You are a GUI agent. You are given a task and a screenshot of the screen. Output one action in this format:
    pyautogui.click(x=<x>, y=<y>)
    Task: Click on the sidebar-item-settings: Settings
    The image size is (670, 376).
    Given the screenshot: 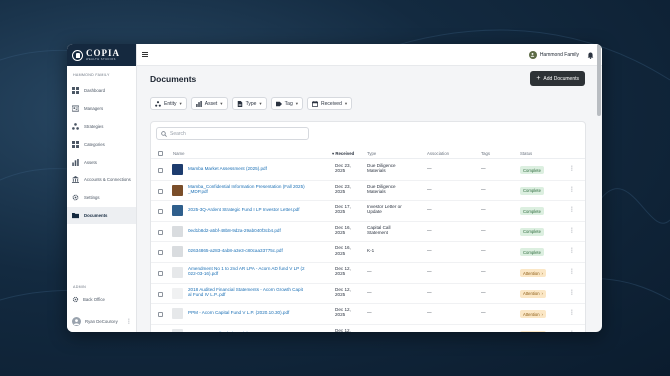 What is the action you would take?
    pyautogui.click(x=101, y=198)
    